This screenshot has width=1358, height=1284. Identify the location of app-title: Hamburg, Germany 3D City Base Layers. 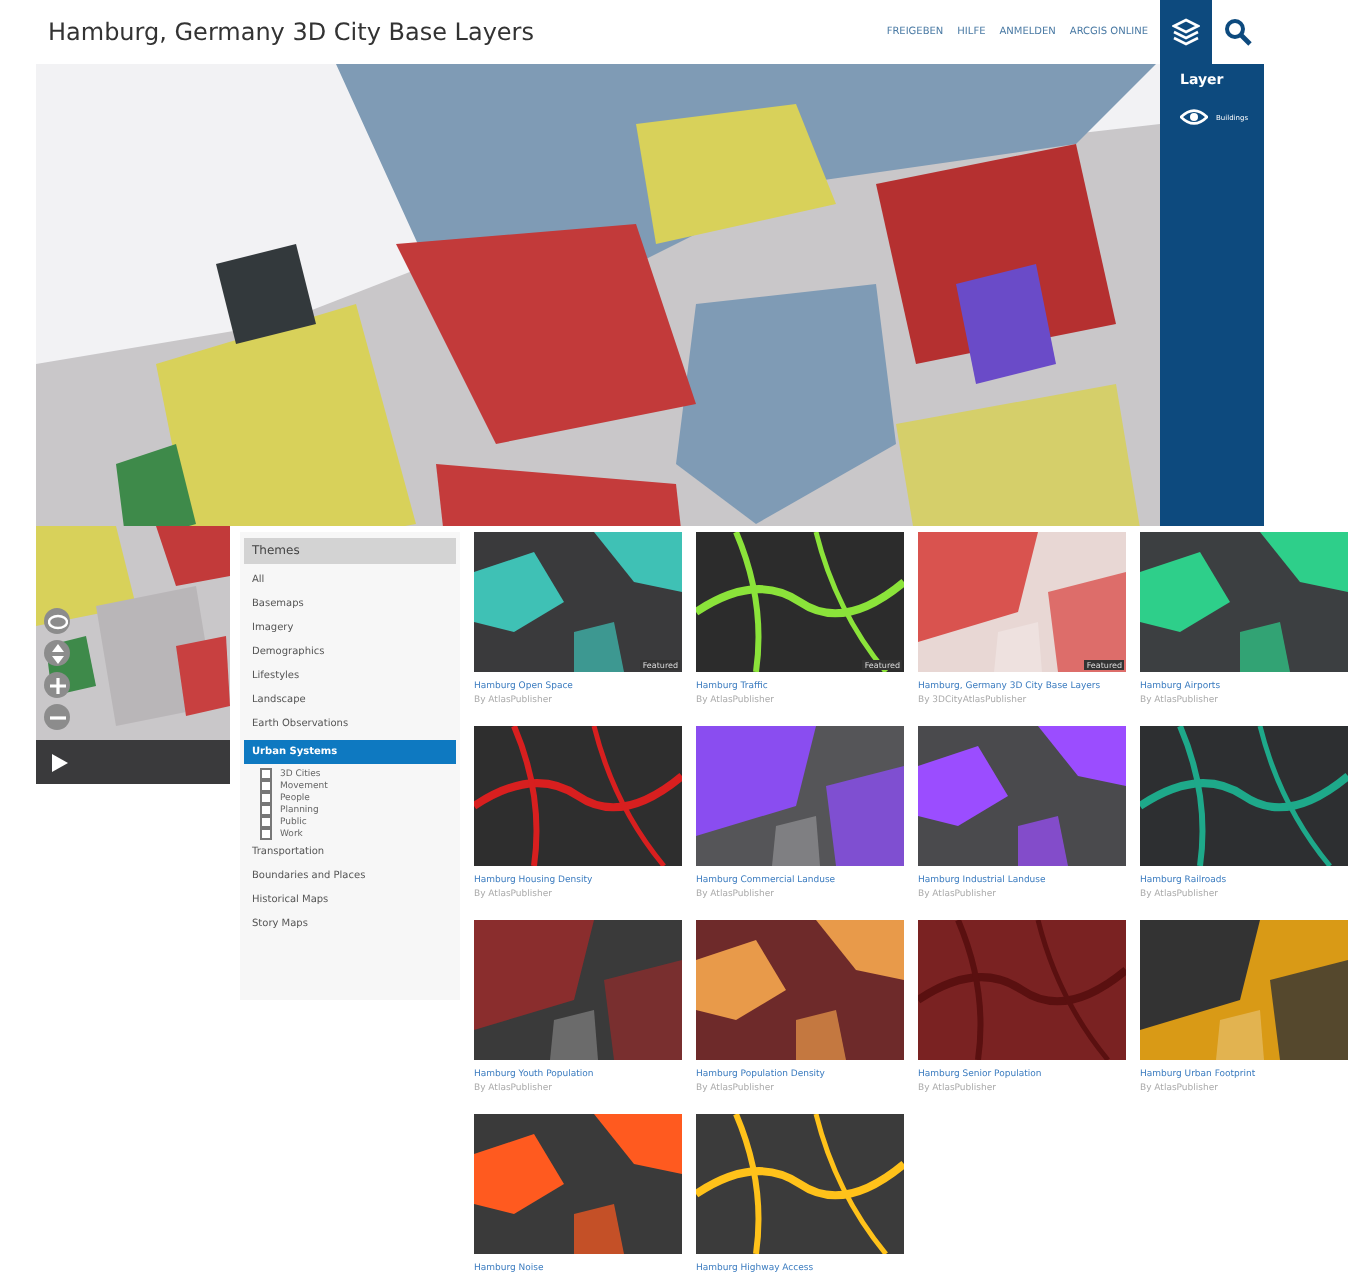
(291, 32).